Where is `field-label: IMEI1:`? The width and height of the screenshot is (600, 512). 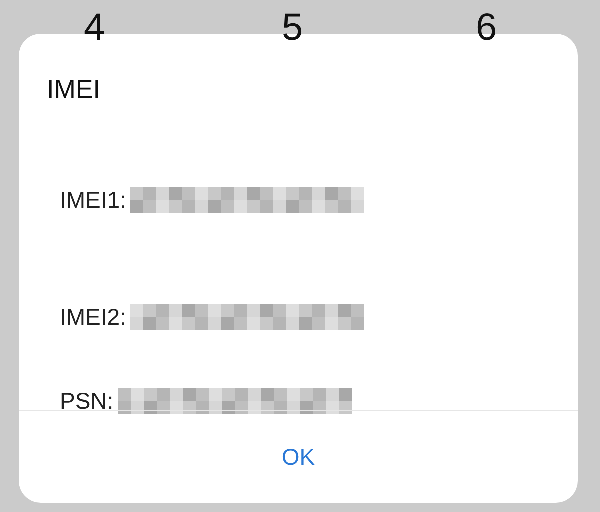 field-label: IMEI1: is located at coordinates (93, 200).